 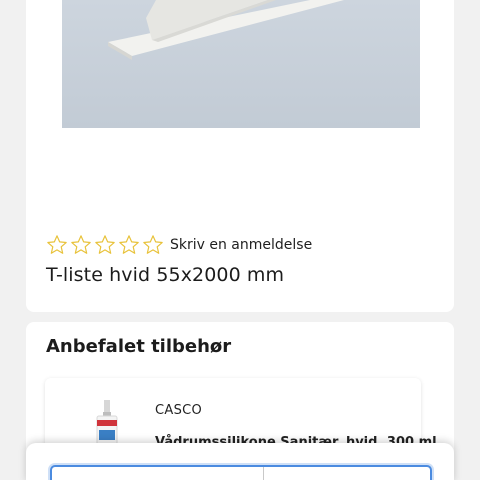 What do you see at coordinates (241, 245) in the screenshot?
I see `write-review-link: Skriv en anmeldelse` at bounding box center [241, 245].